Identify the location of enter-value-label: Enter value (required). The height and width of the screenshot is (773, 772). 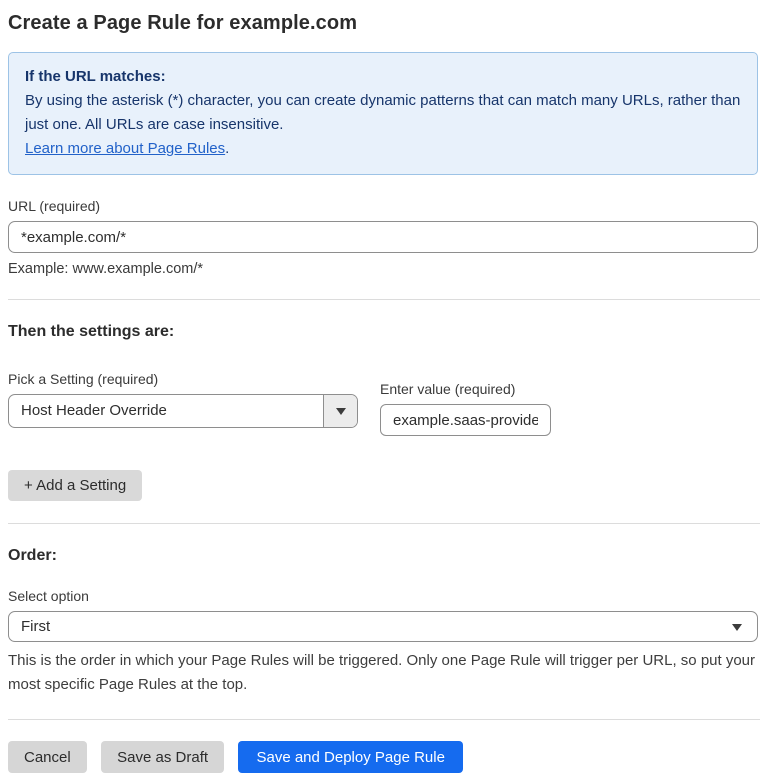
(448, 389).